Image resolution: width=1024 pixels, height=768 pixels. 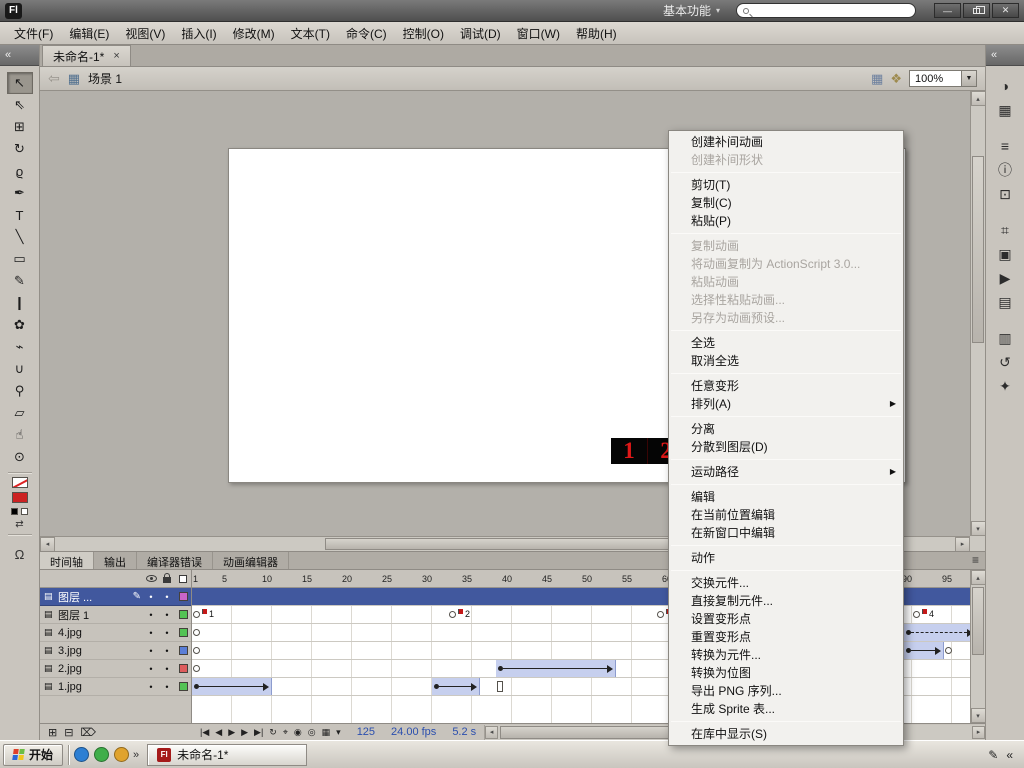 I want to click on context-menu-item-13: 任意变形, so click(x=786, y=386).